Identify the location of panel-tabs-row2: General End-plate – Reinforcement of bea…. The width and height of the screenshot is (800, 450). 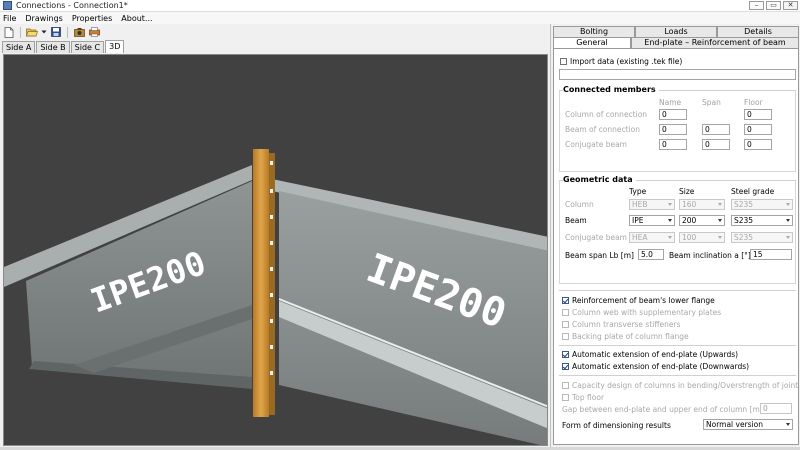
(676, 42).